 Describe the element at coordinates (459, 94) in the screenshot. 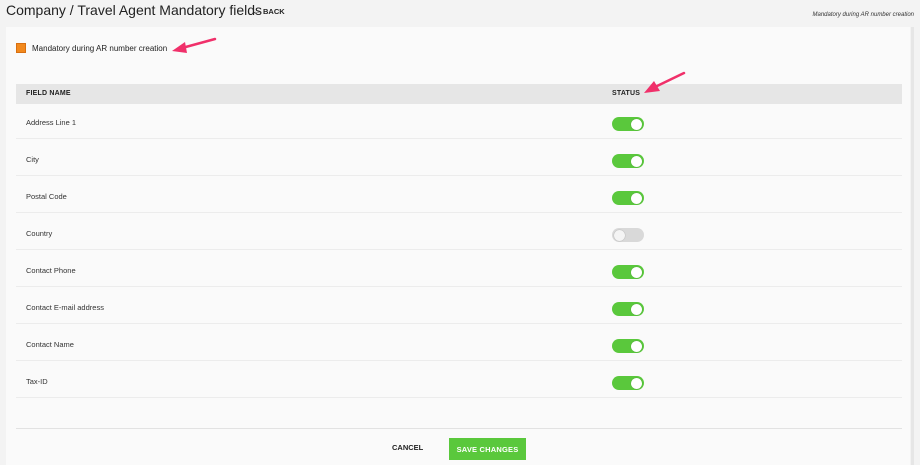

I see `table-header: FIELD NAME STATUS` at that location.